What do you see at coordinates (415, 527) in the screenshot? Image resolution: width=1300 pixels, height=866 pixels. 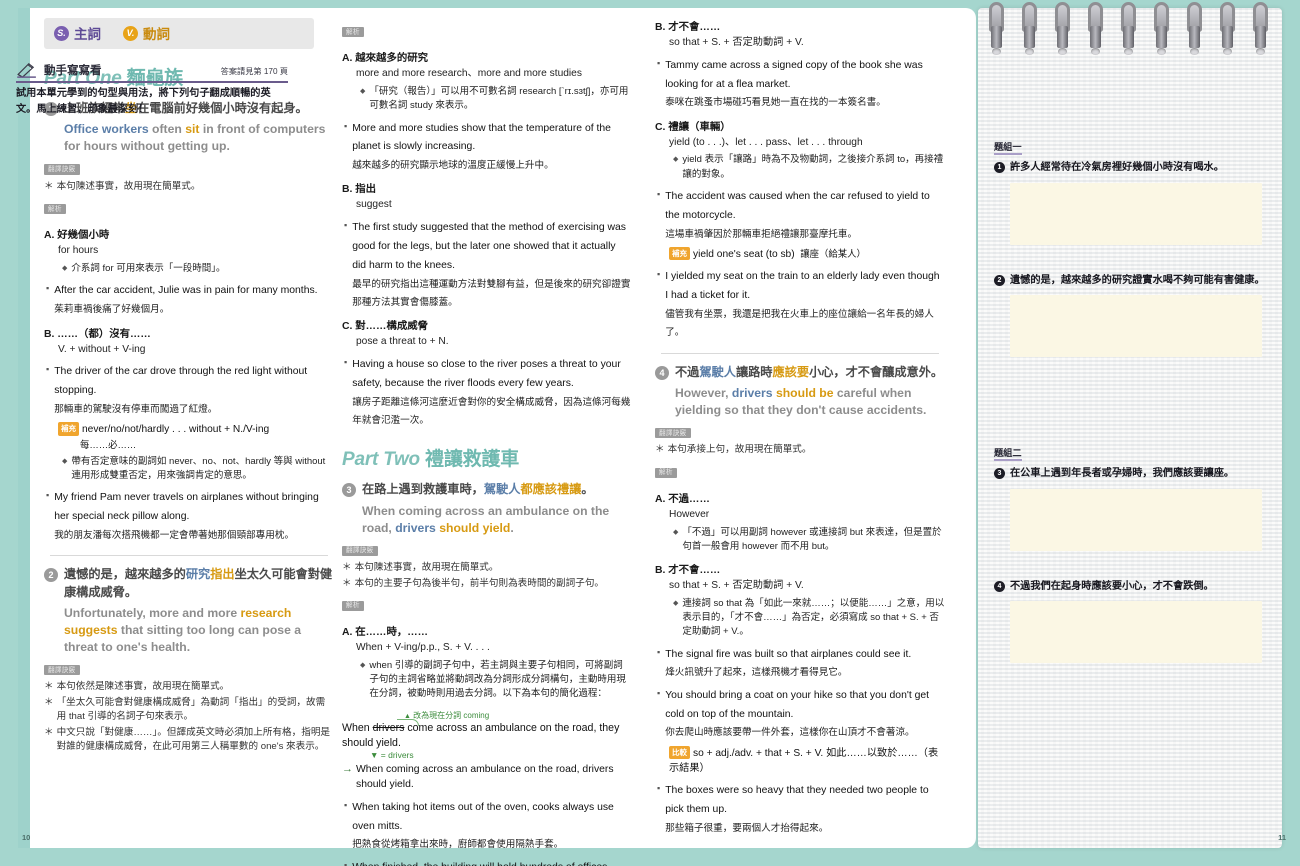 I see `q3-en-highlight-1: drivers` at bounding box center [415, 527].